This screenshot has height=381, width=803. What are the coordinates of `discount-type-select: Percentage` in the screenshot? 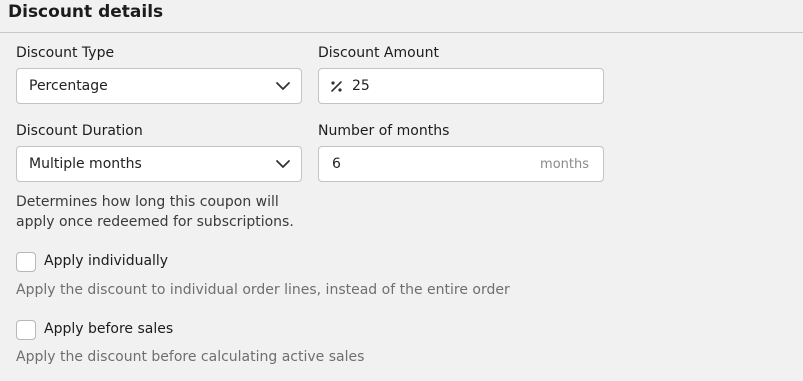 It's located at (159, 86).